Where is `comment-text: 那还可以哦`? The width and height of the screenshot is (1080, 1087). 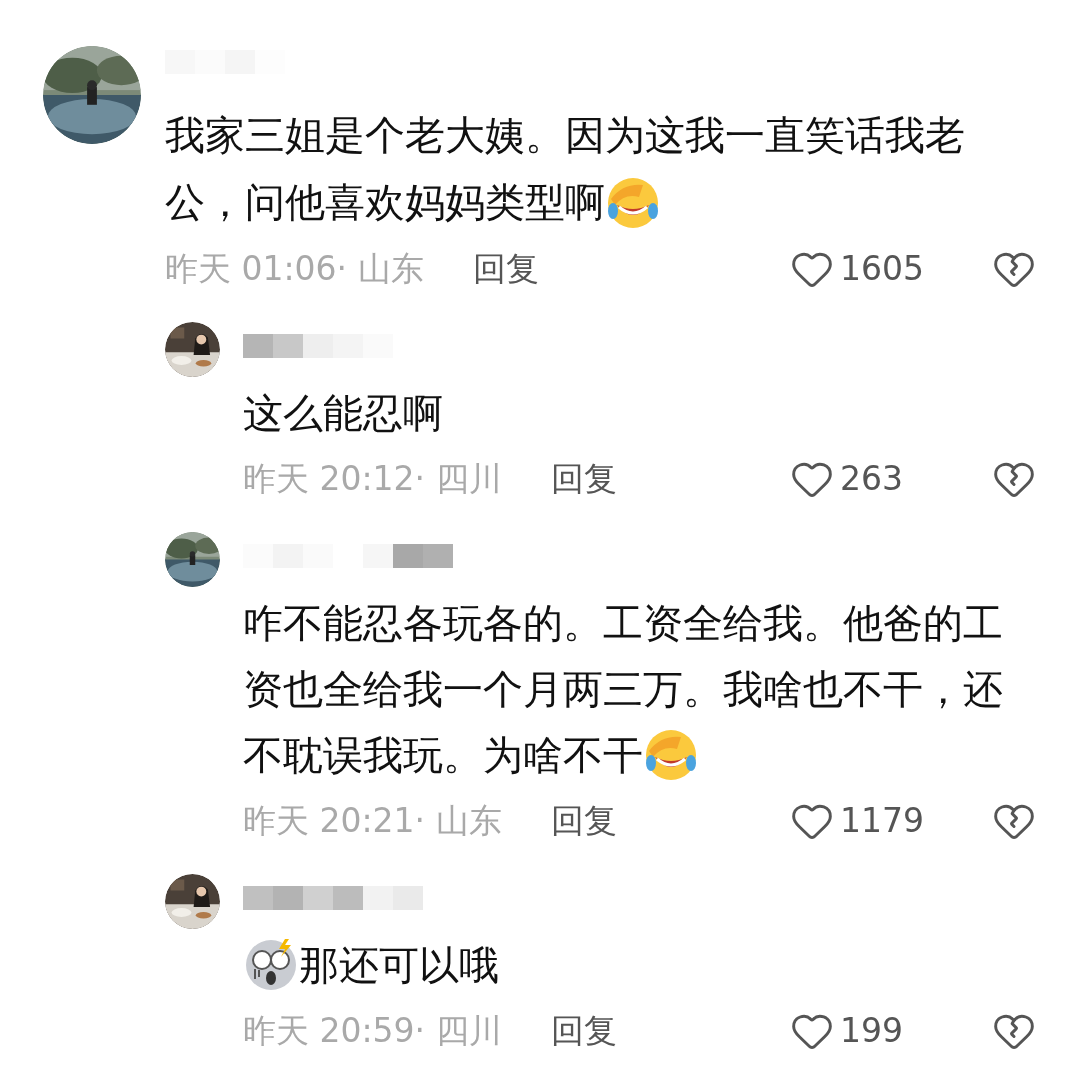 comment-text: 那还可以哦 is located at coordinates (399, 965).